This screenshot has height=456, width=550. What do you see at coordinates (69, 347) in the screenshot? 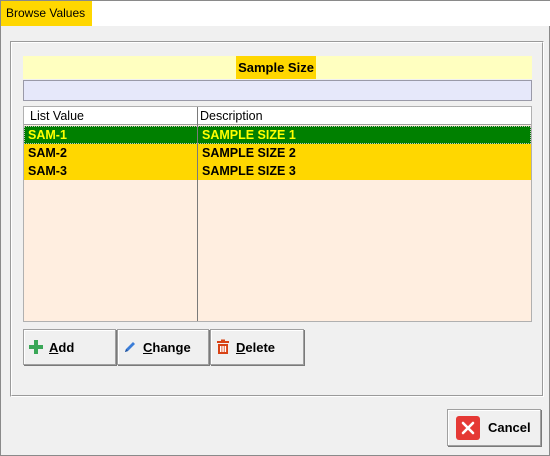
I see `add-button: Add` at bounding box center [69, 347].